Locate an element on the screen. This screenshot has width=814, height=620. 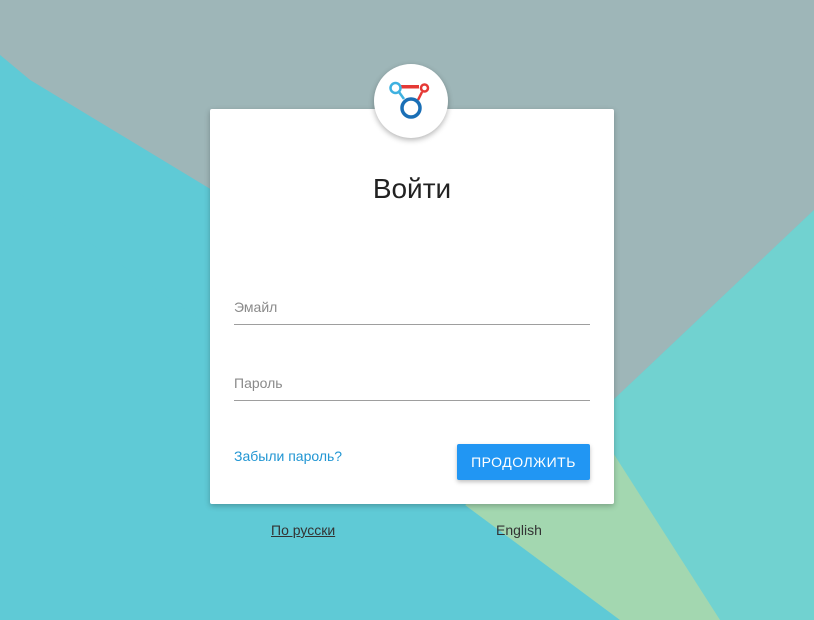
page-title: Войти is located at coordinates (412, 188).